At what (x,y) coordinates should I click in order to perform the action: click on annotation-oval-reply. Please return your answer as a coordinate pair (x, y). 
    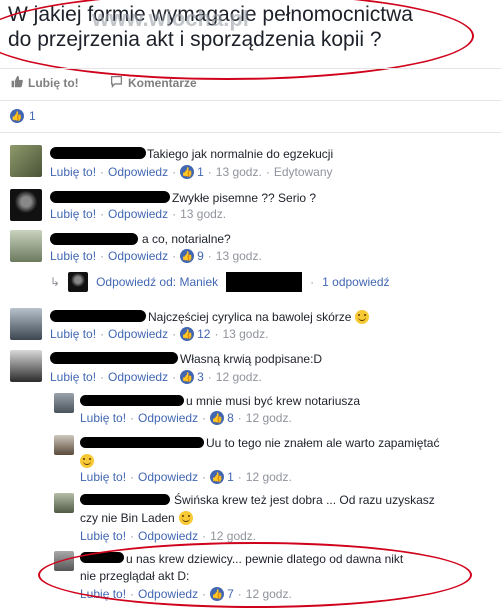
    Looking at the image, I should click on (255, 575).